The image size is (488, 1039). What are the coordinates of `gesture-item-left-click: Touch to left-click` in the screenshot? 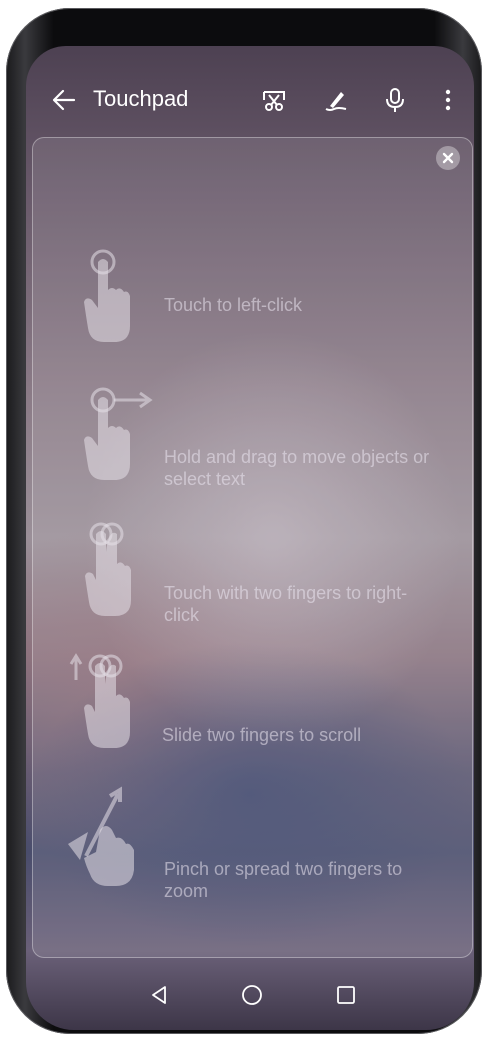 It's located at (250, 296).